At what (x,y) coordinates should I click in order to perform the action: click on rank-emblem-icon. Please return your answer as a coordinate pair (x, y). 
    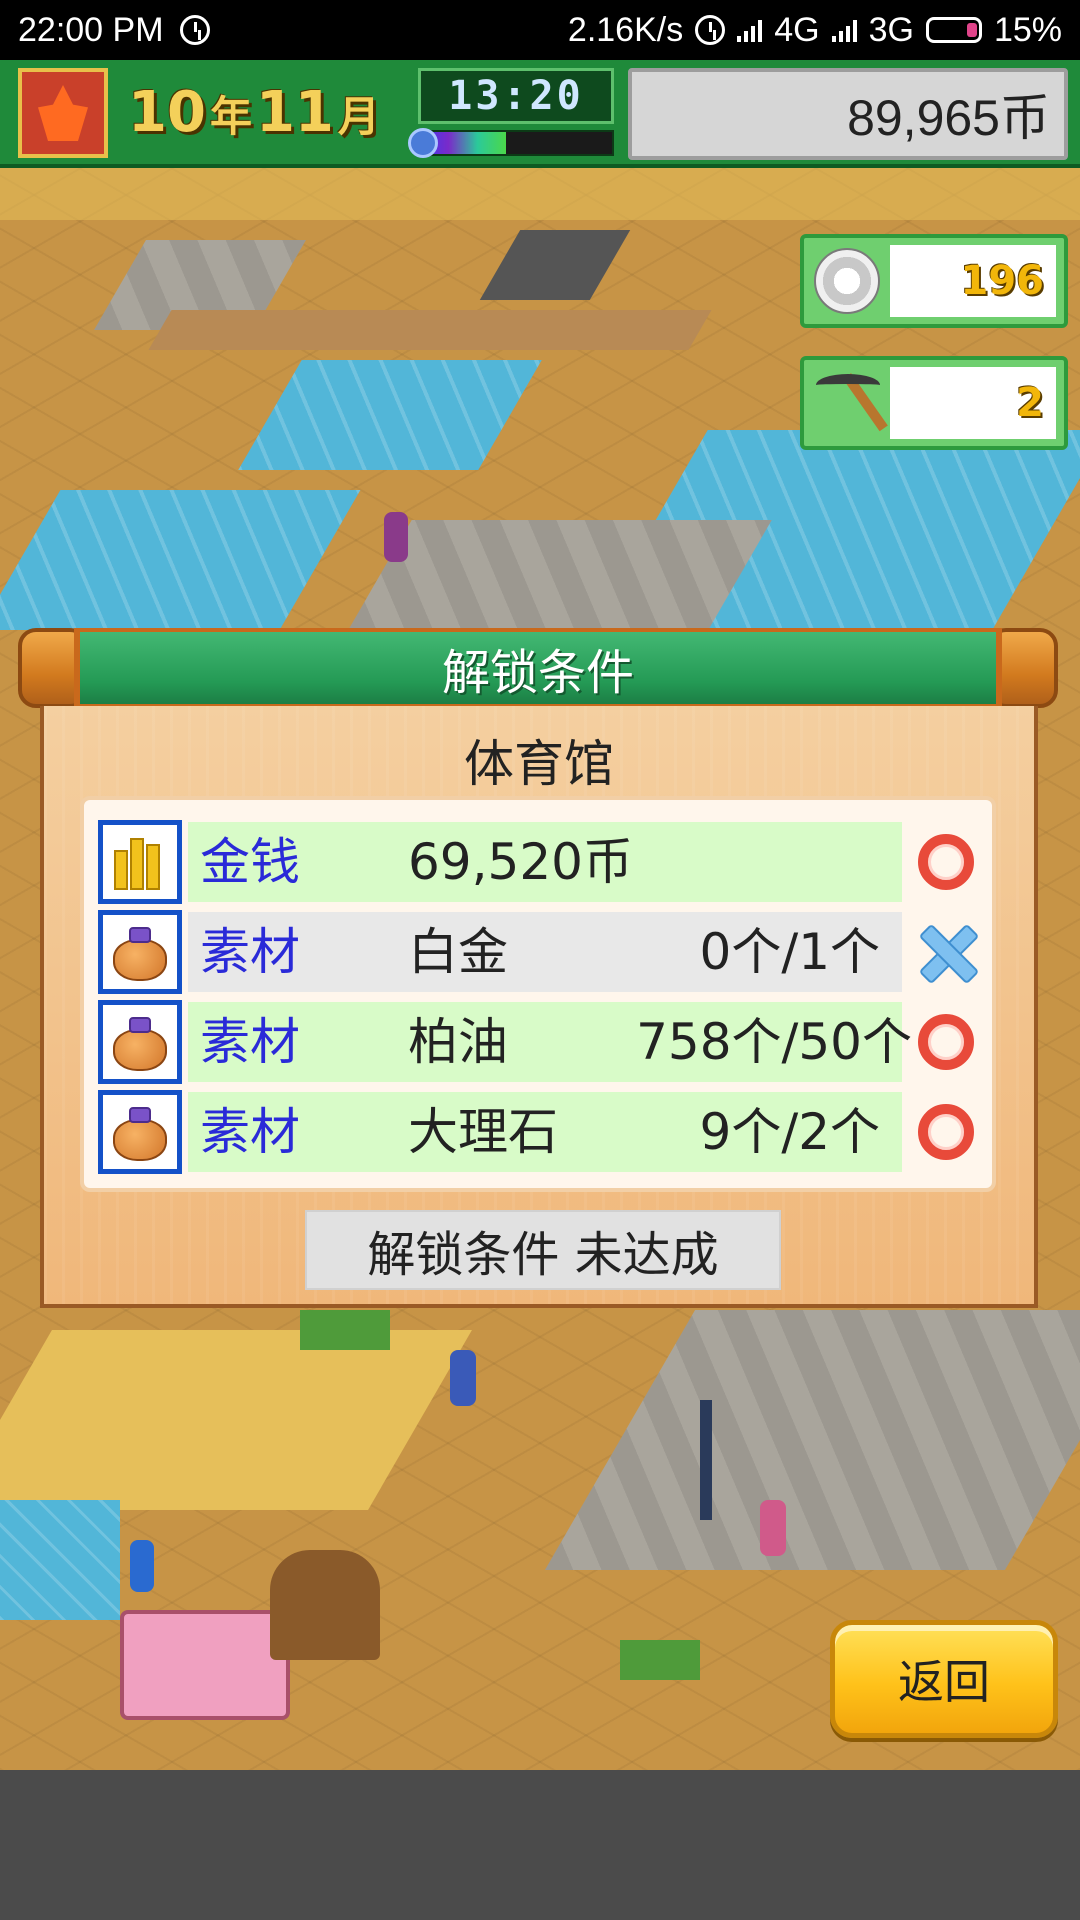
    Looking at the image, I should click on (63, 113).